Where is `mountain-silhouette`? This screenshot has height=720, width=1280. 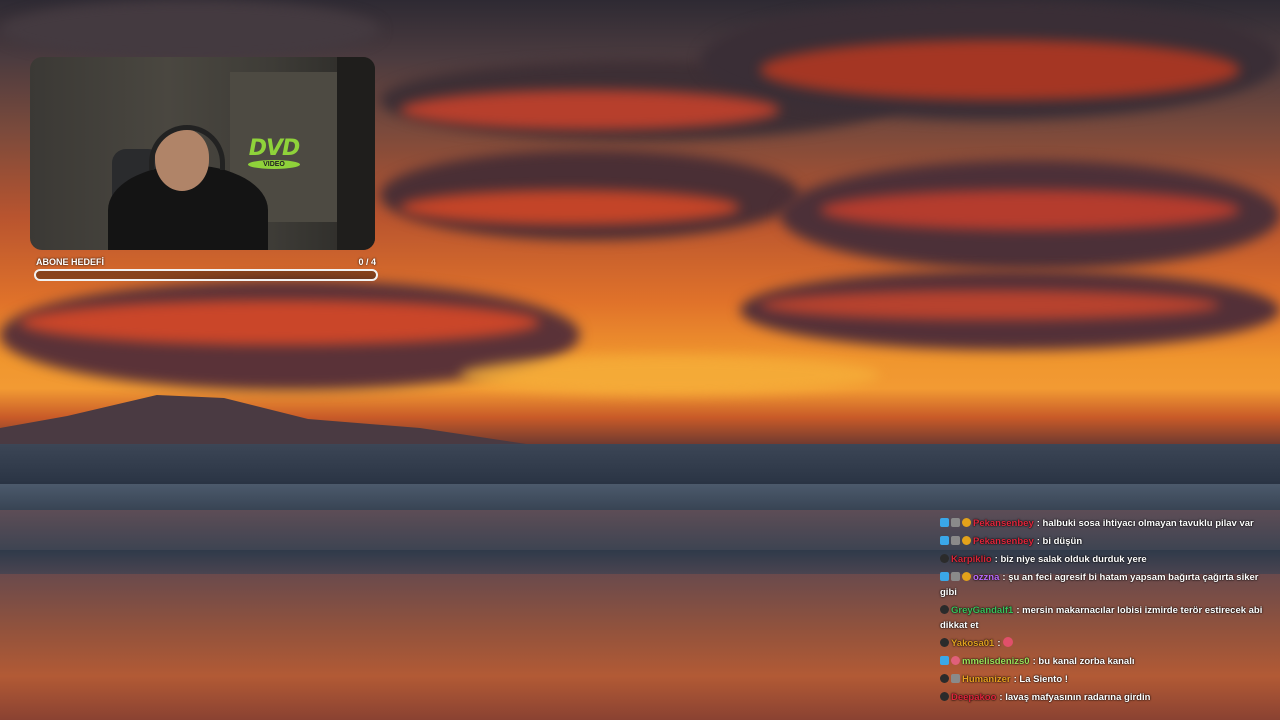
mountain-silhouette is located at coordinates (280, 423).